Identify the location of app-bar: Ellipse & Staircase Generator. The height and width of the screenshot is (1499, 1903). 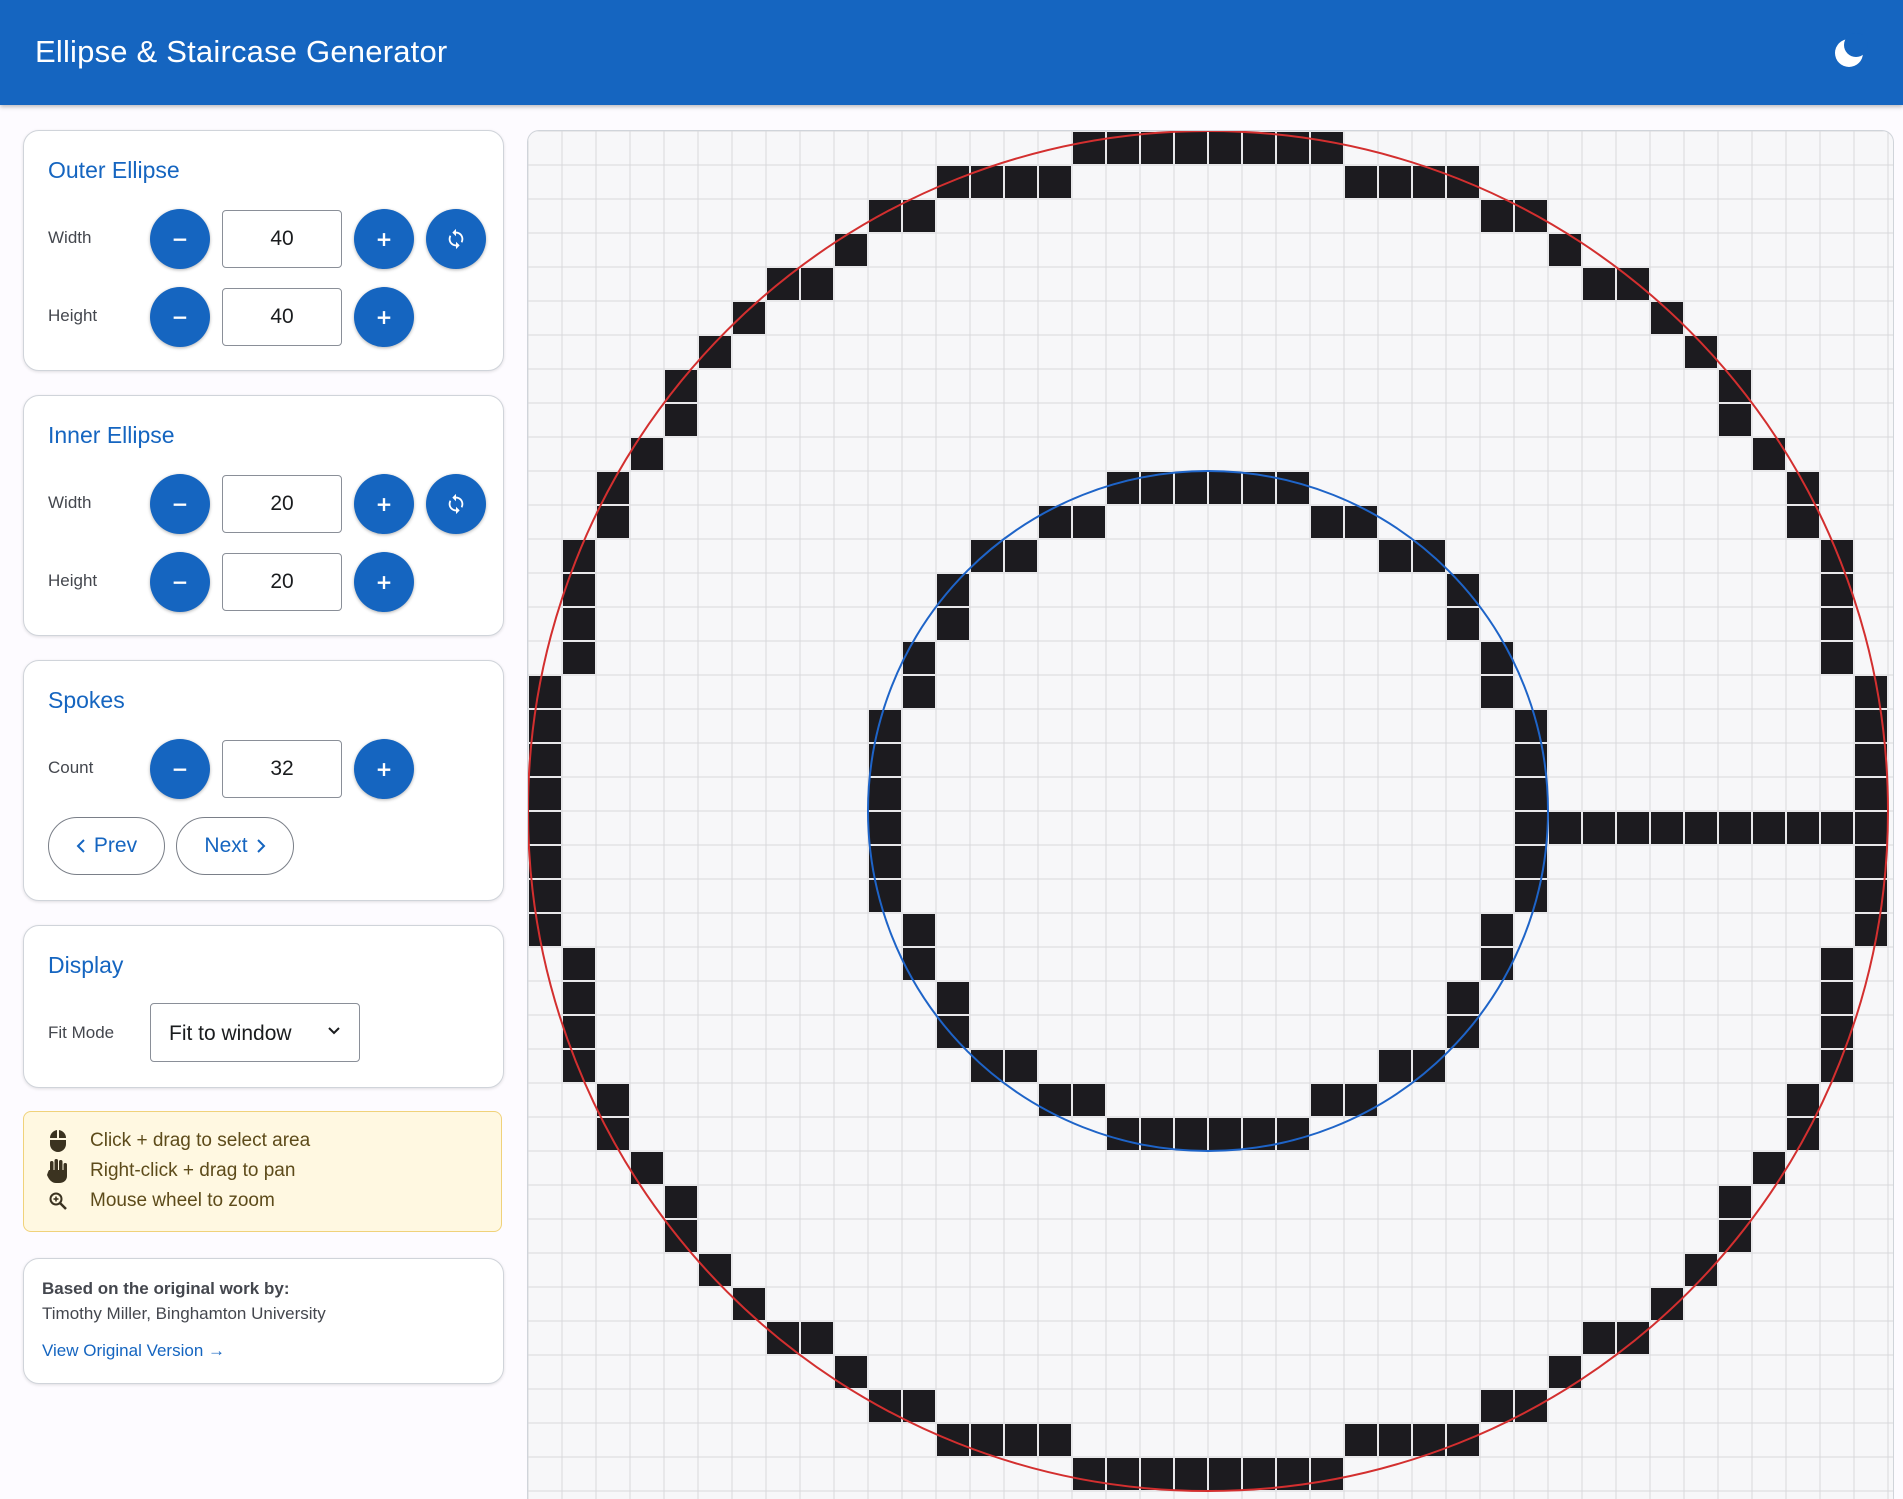
(951, 52).